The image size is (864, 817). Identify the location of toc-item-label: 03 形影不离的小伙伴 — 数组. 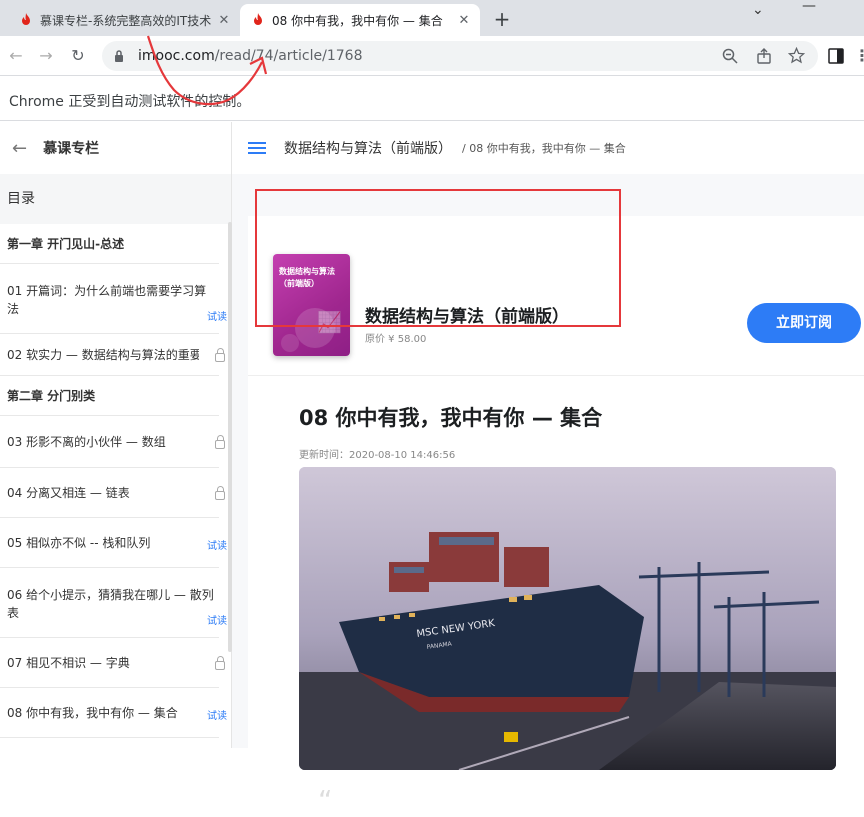
(86, 442).